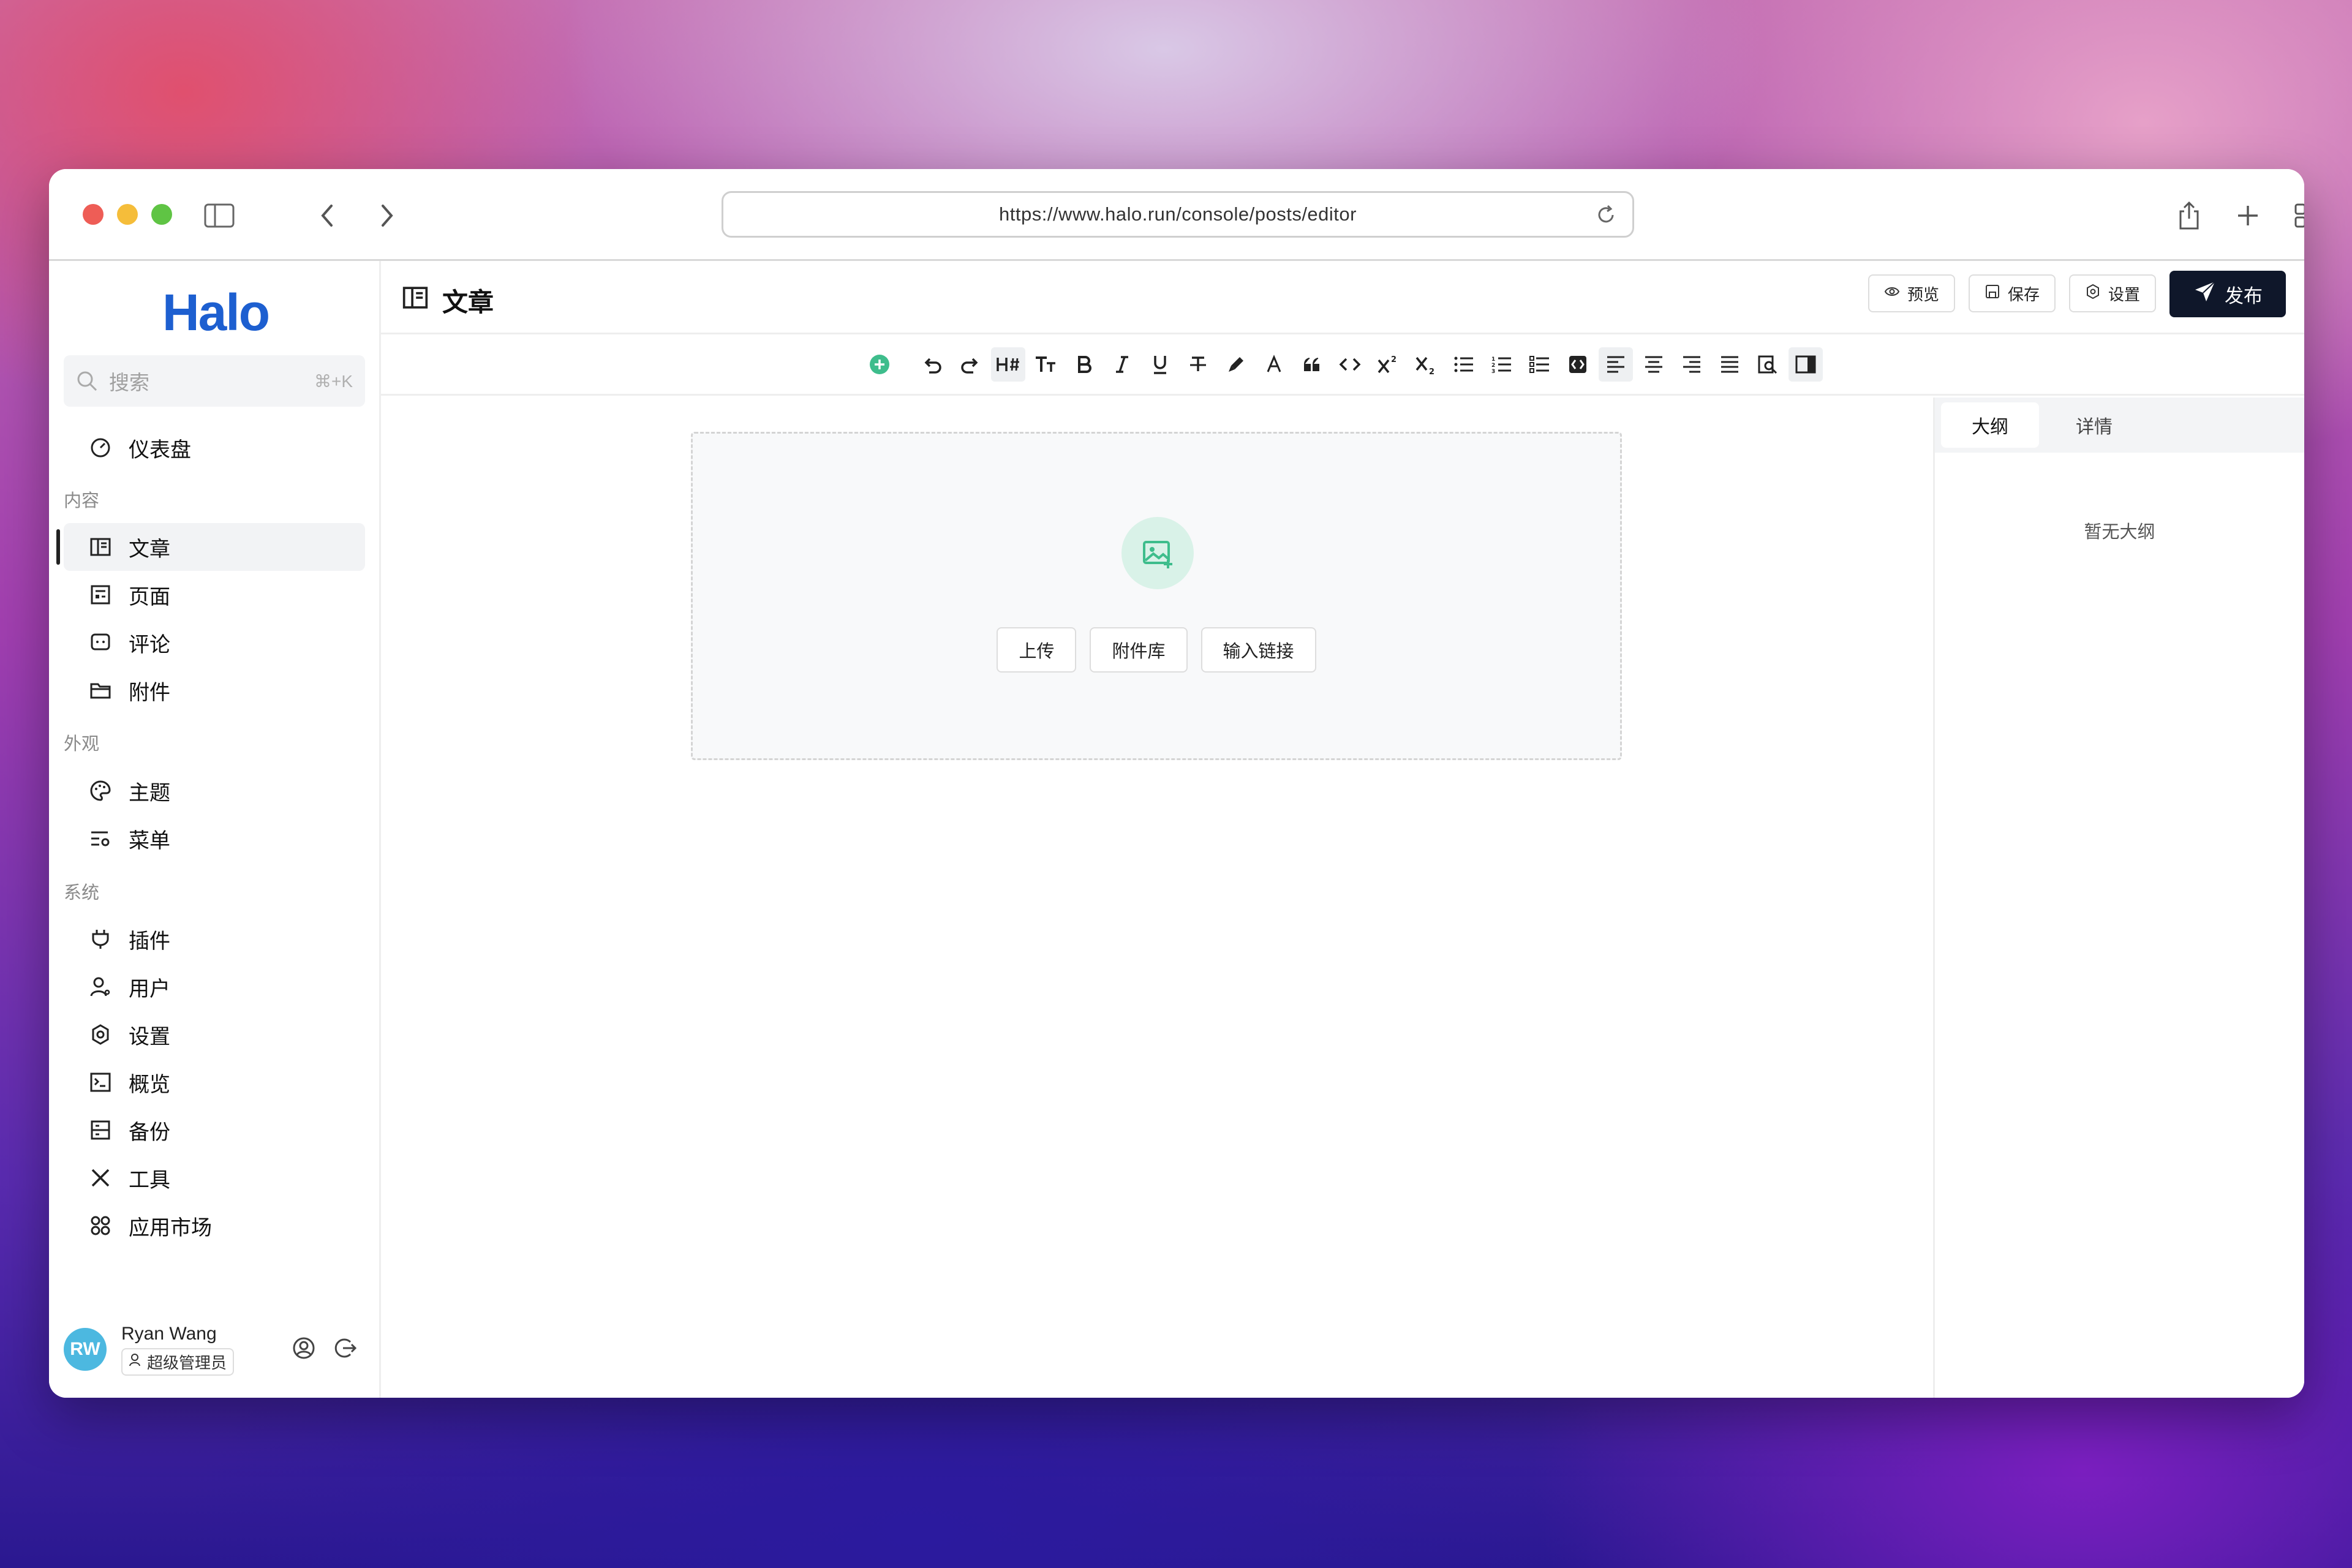  Describe the element at coordinates (387, 215) in the screenshot. I see `forward-icon` at that location.